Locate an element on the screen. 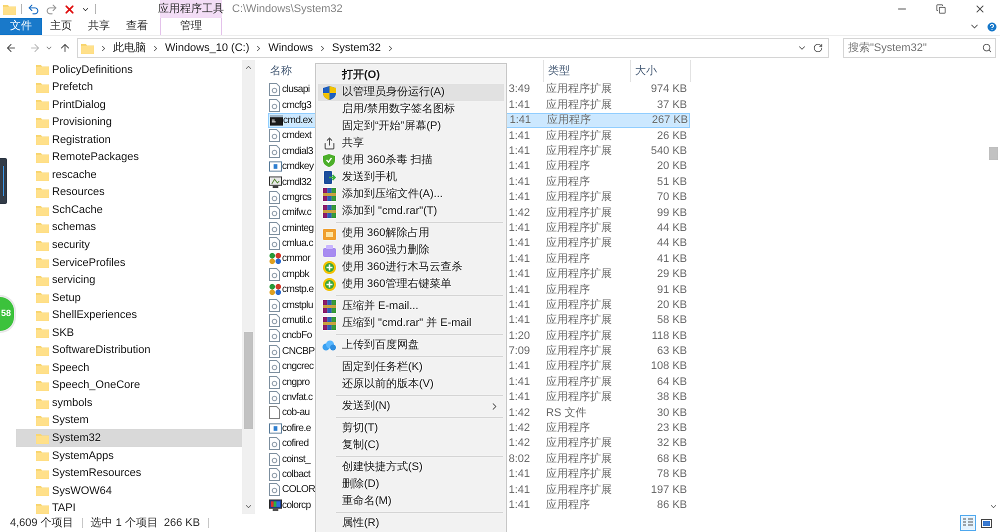 Image resolution: width=1000 pixels, height=532 pixels. breadcrumb: Windows_10 (C:) is located at coordinates (207, 48).